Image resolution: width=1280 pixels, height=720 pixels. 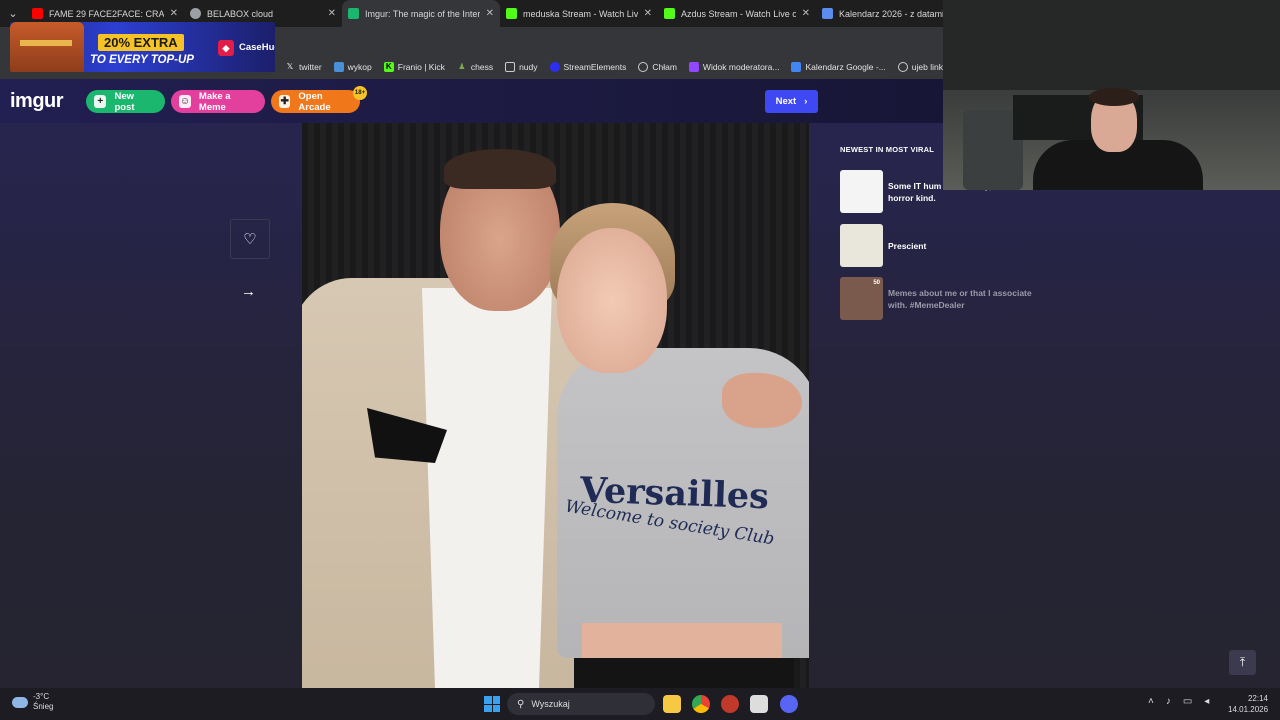 What do you see at coordinates (20, 702) in the screenshot?
I see `snow-cloud-icon` at bounding box center [20, 702].